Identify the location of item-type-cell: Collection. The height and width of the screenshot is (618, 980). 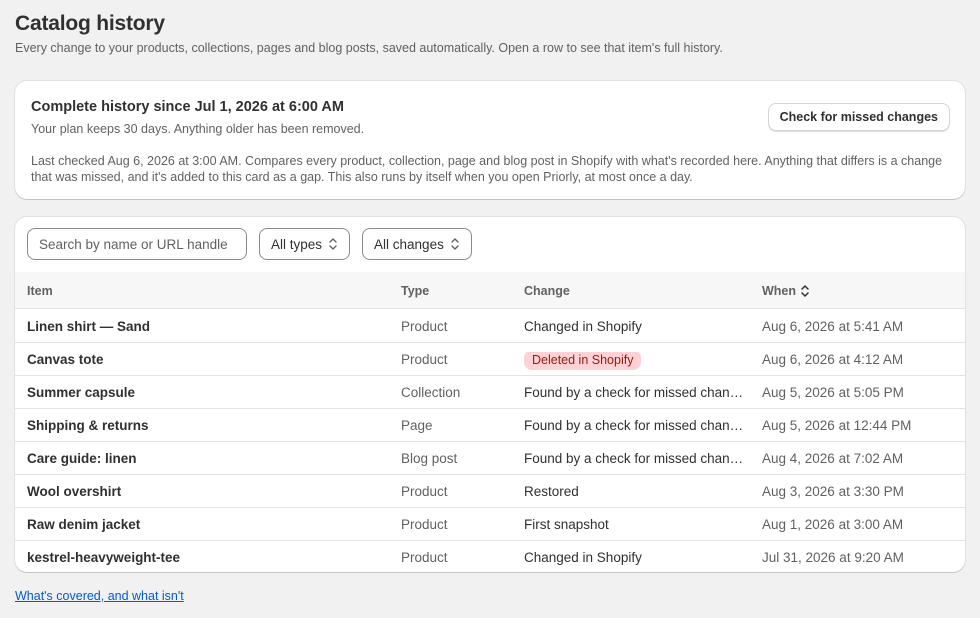
(431, 392).